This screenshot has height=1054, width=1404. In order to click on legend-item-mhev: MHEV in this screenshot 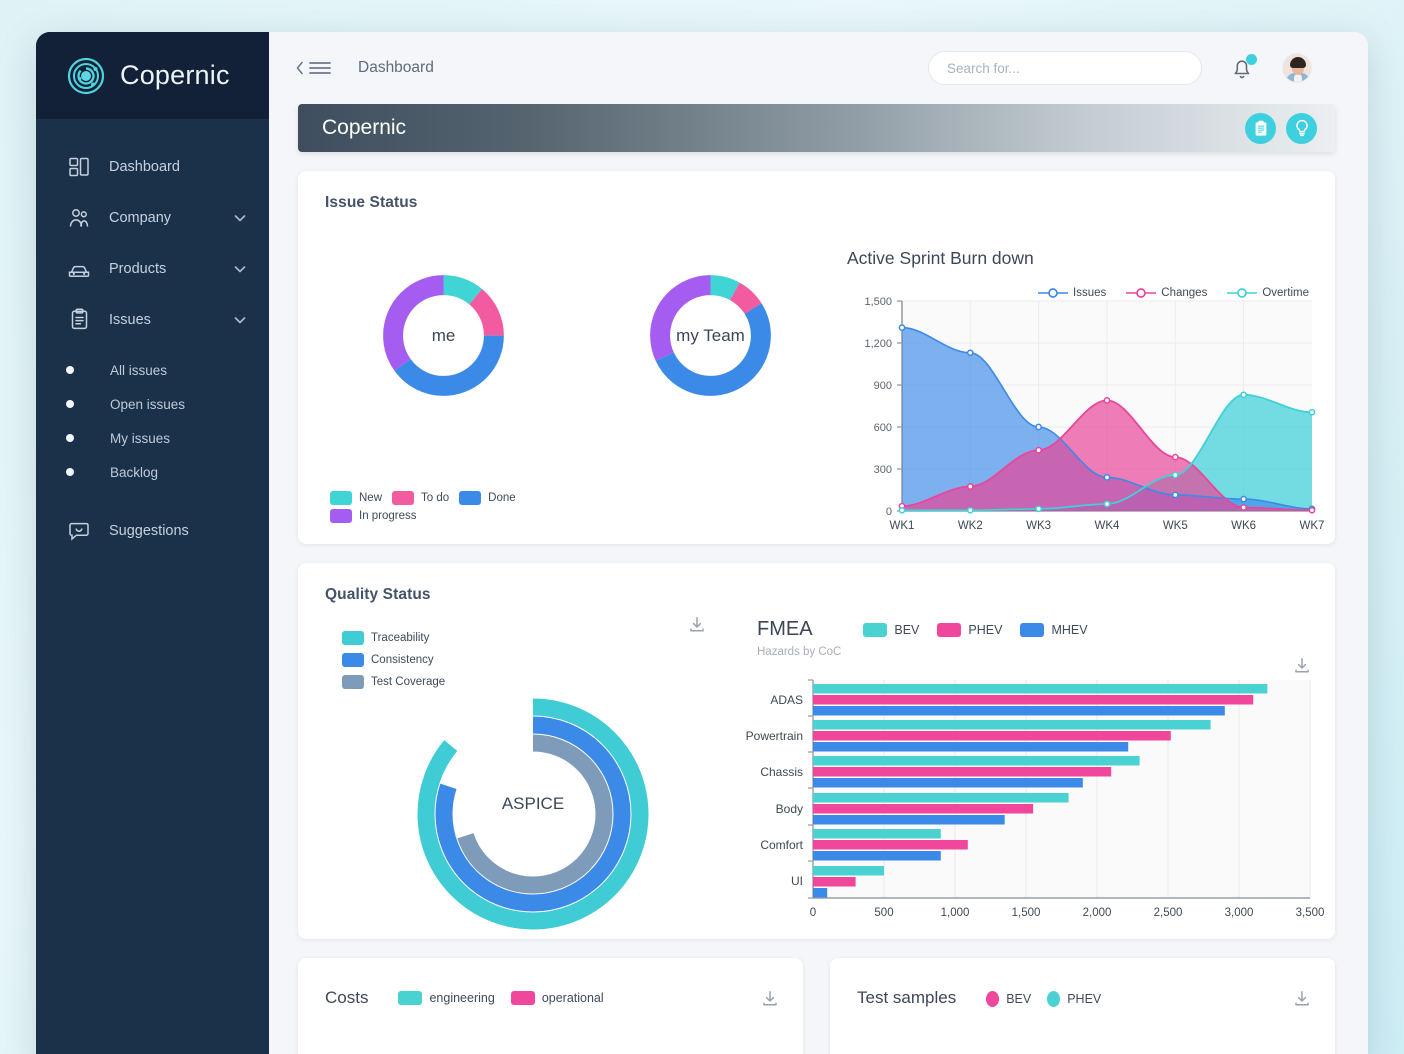, I will do `click(1054, 630)`.